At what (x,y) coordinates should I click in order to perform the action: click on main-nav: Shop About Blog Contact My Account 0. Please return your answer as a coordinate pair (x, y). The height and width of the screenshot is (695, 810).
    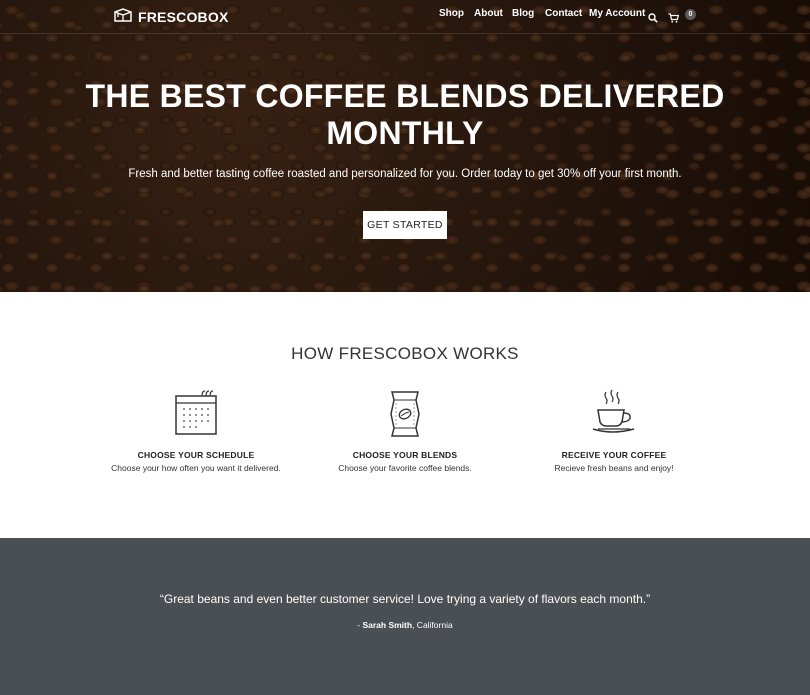
    Looking at the image, I should click on (405, 17).